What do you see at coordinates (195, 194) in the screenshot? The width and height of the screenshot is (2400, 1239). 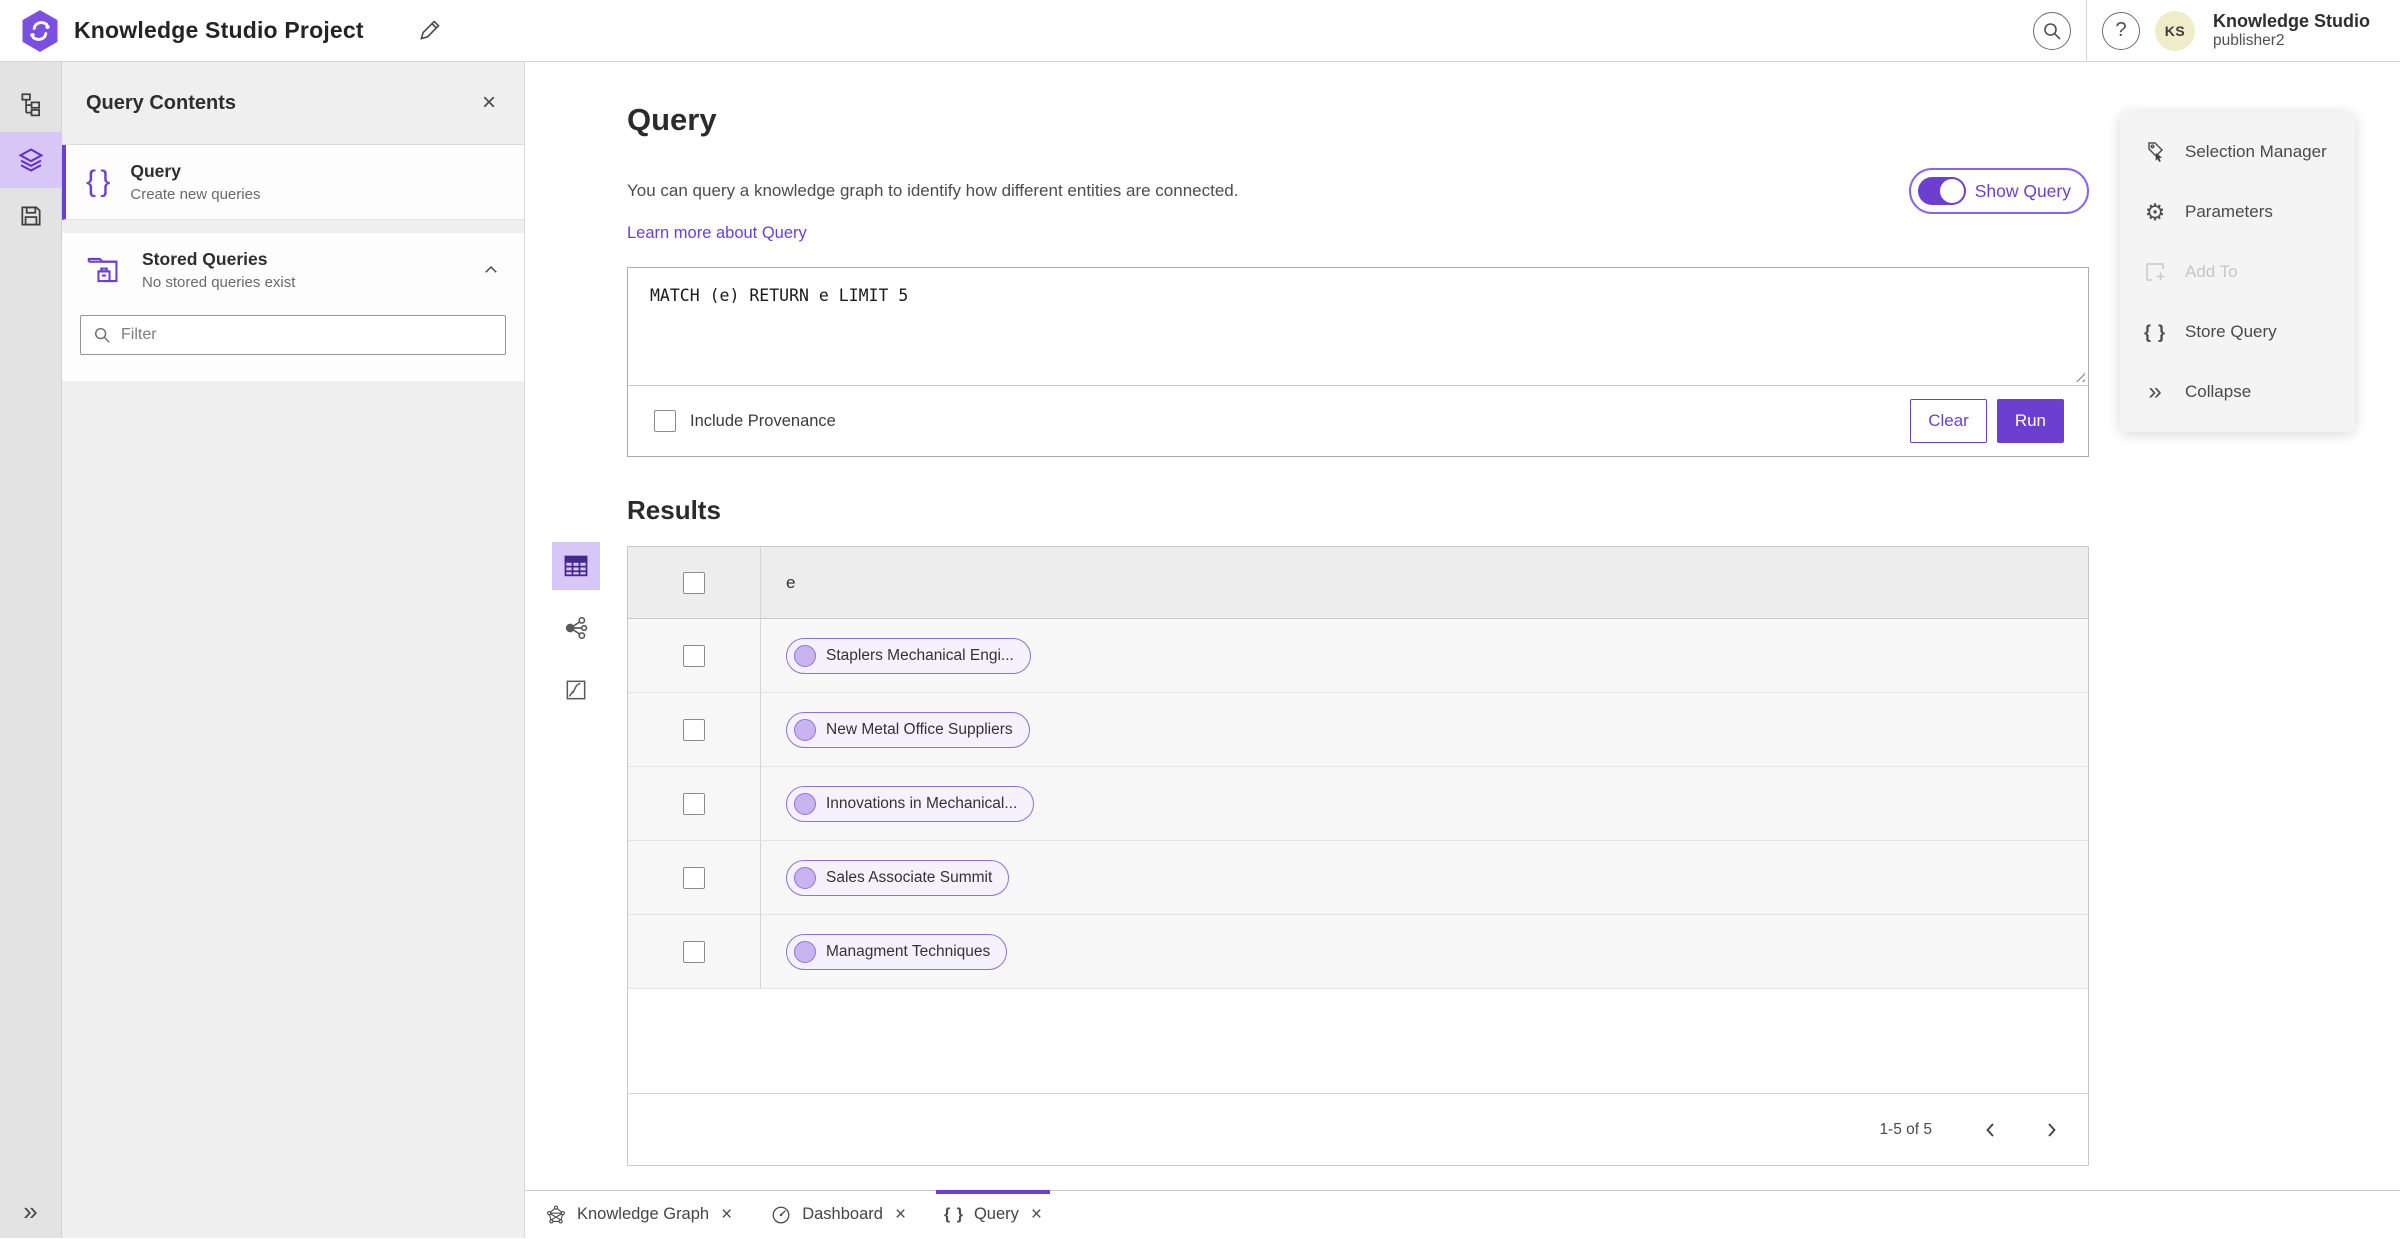 I see `panel-item-subtitle: Create new queries` at bounding box center [195, 194].